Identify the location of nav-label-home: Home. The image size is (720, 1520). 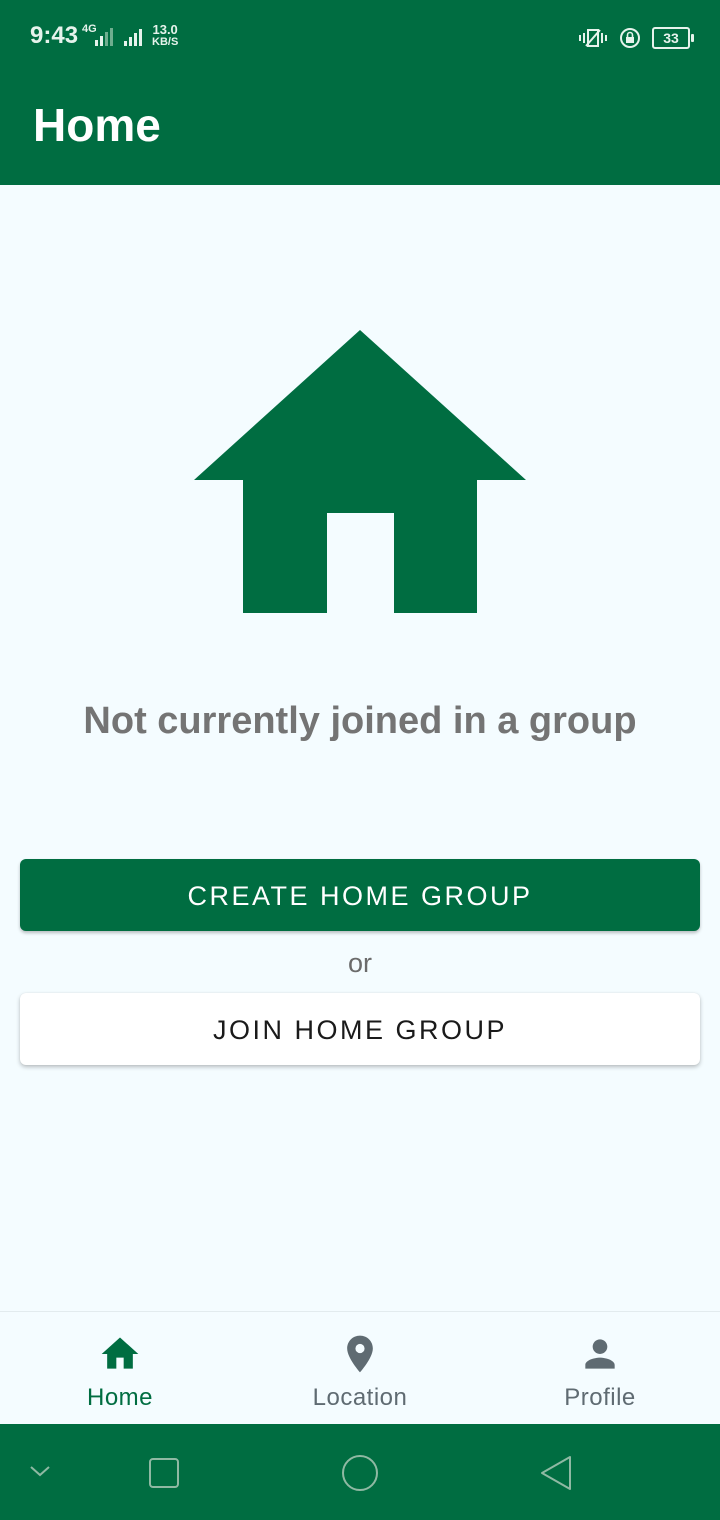
(120, 1397).